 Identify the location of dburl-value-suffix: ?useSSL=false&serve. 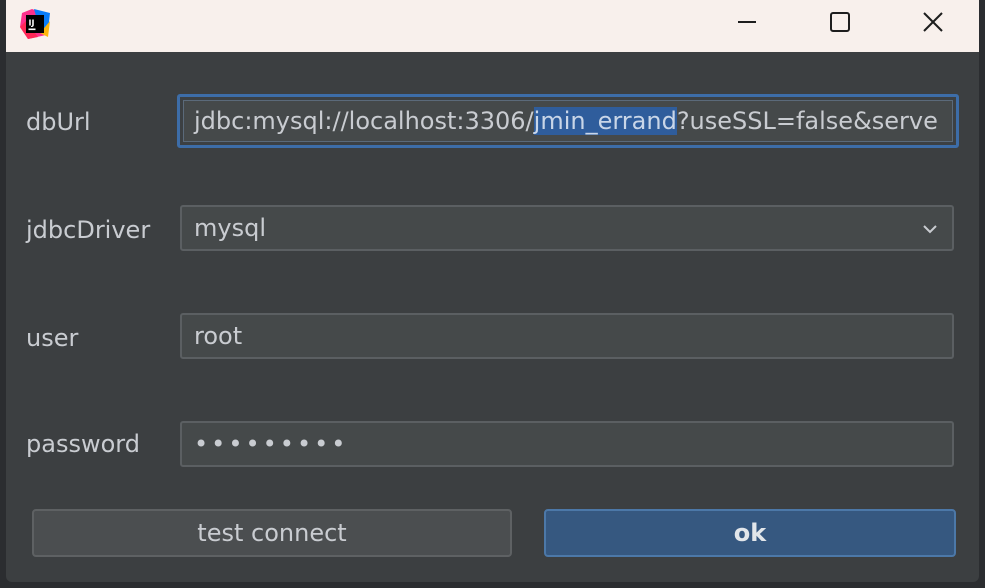
(807, 121).